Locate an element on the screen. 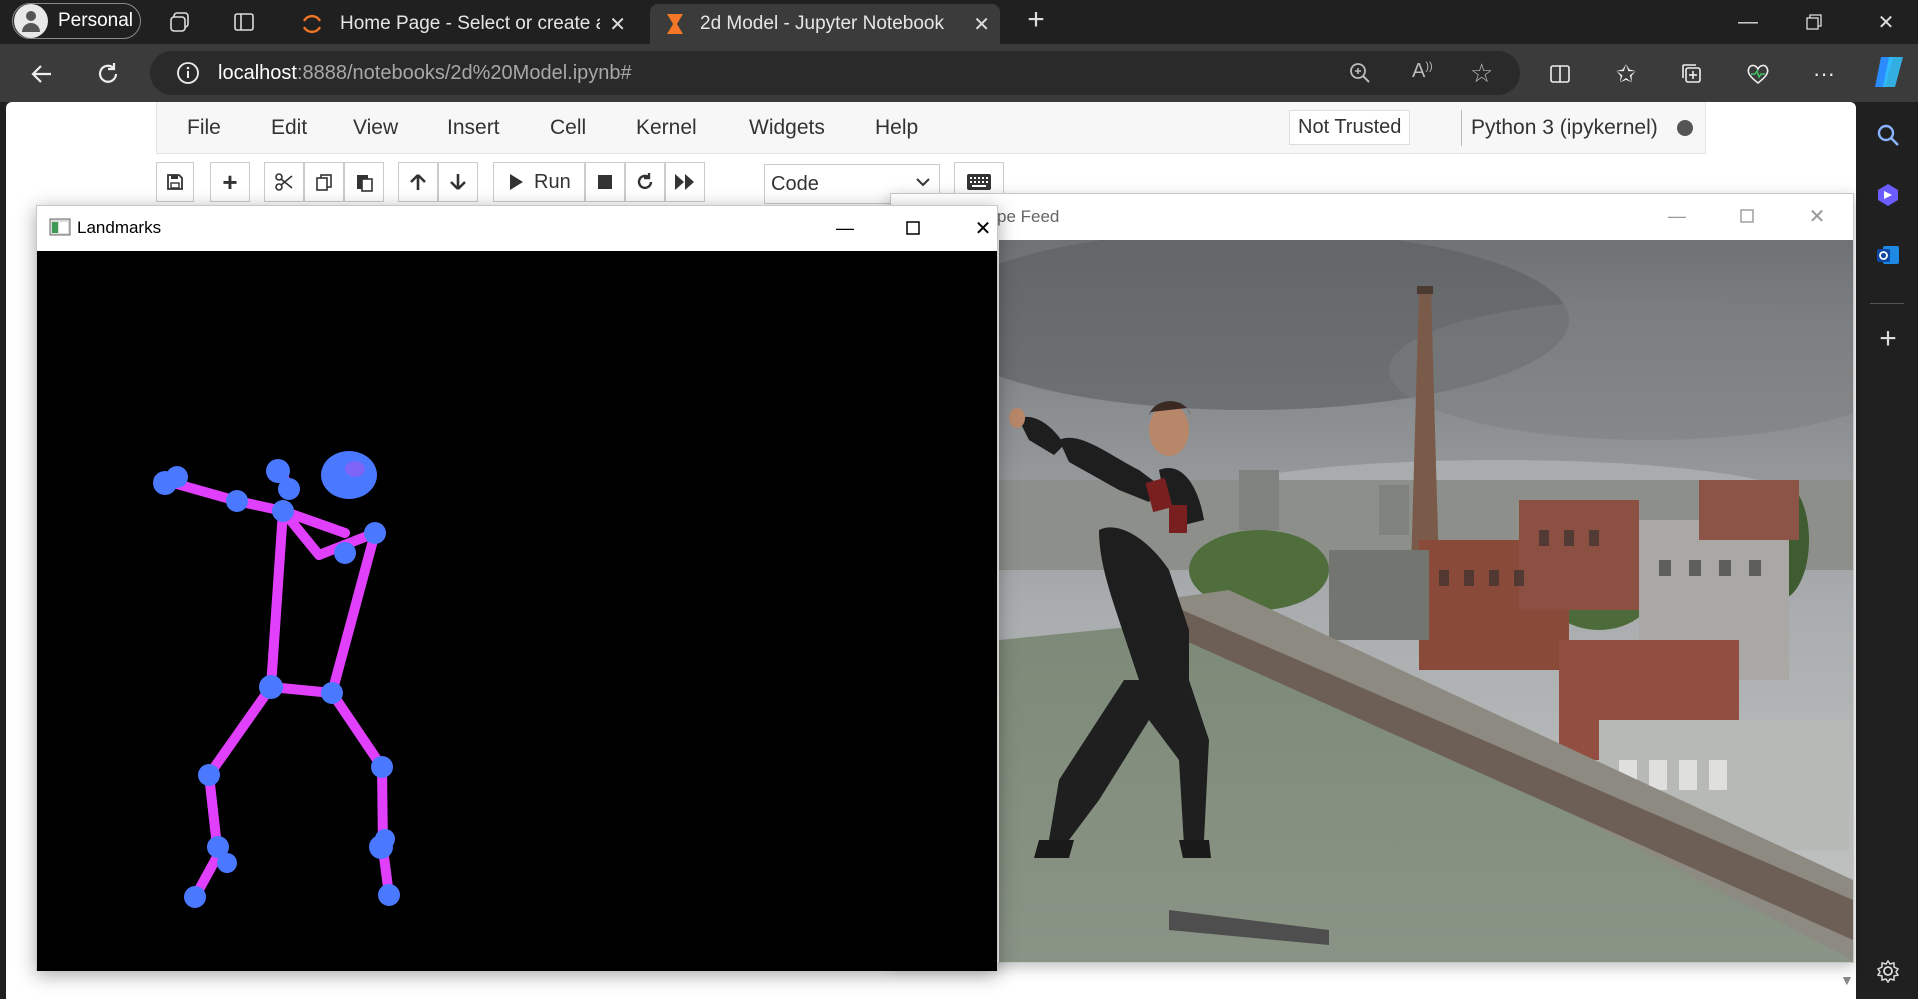 The height and width of the screenshot is (999, 1918). kernel-name: Python 3 (ipykernel) is located at coordinates (1564, 127).